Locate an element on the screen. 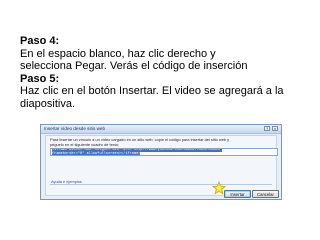 The image size is (320, 240). step-5-title: Paso 5: is located at coordinates (40, 78).